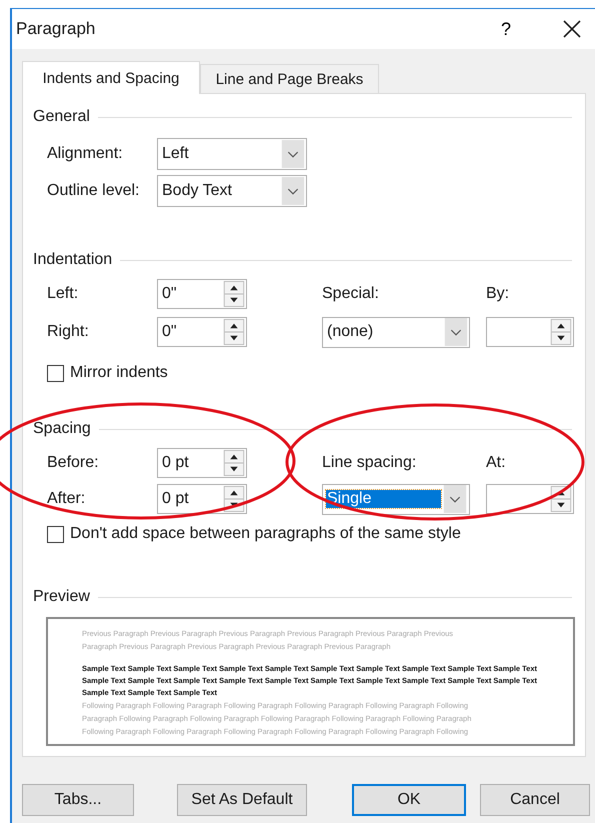 This screenshot has width=595, height=823. I want to click on help-button: ?, so click(505, 29).